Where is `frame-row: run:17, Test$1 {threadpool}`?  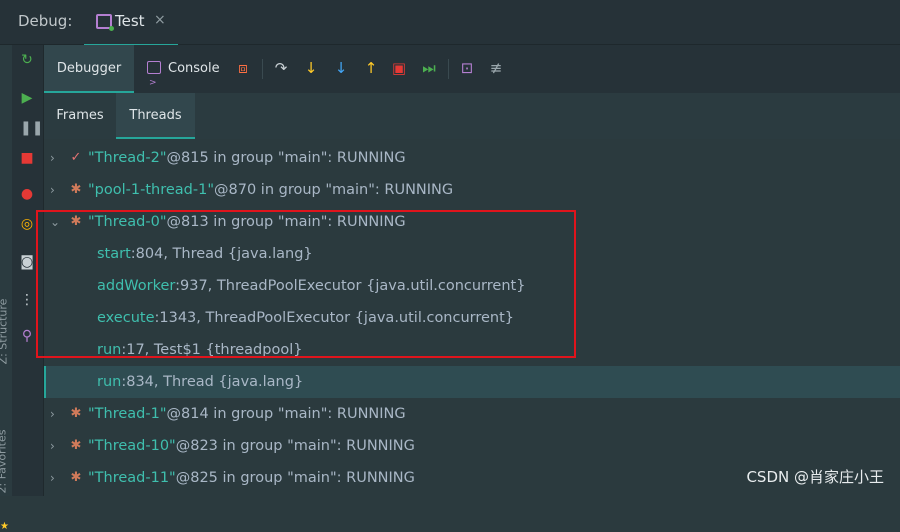 frame-row: run:17, Test$1 {threadpool} is located at coordinates (472, 350).